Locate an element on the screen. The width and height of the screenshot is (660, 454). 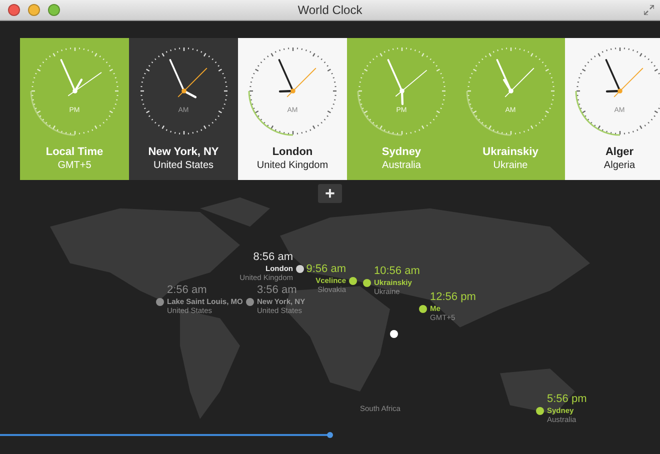
pin-time: 12:56 pm is located at coordinates (453, 297).